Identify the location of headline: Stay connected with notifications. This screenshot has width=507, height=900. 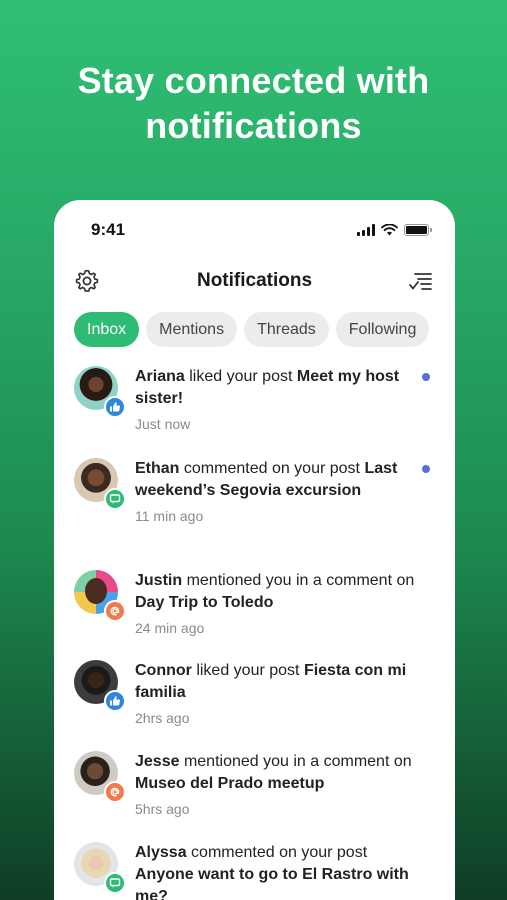
(253, 103).